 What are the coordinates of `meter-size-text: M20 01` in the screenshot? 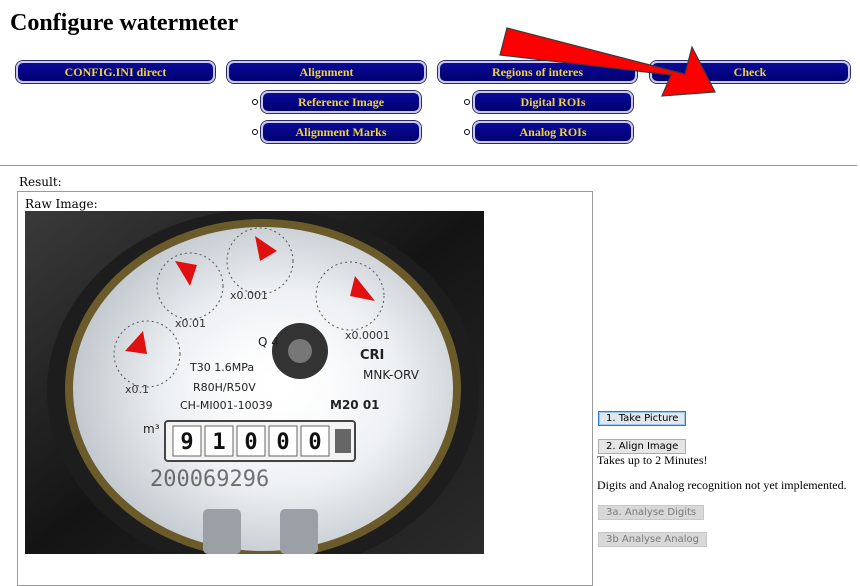 It's located at (355, 405).